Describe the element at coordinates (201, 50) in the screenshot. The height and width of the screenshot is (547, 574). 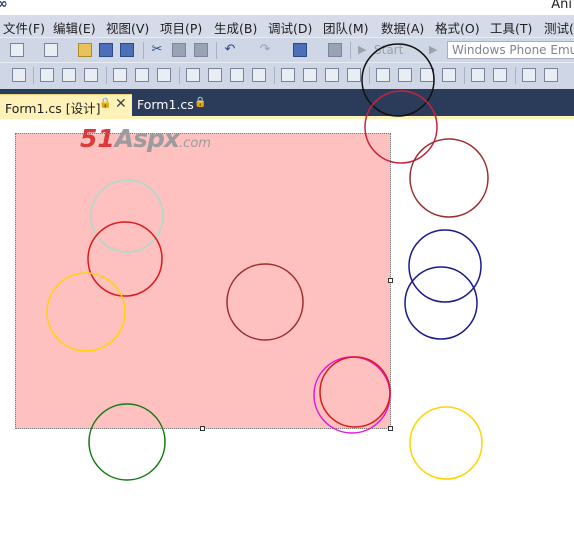
I see `paste-icon` at that location.